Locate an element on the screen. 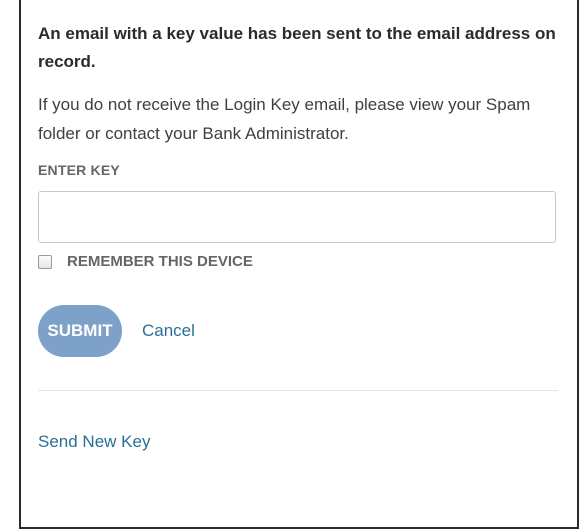 Image resolution: width=581 pixels, height=529 pixels. remember-device-checkbox is located at coordinates (45, 261).